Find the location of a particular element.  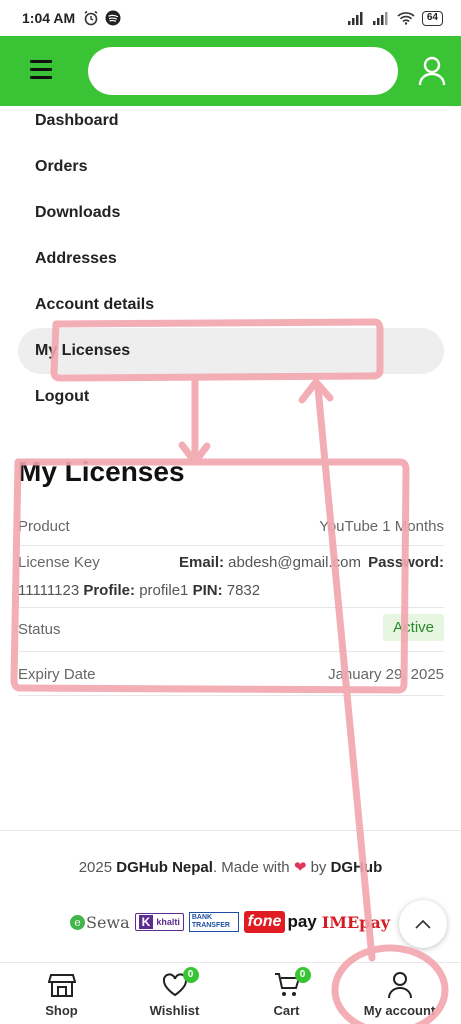

product-label: Product is located at coordinates (44, 526).